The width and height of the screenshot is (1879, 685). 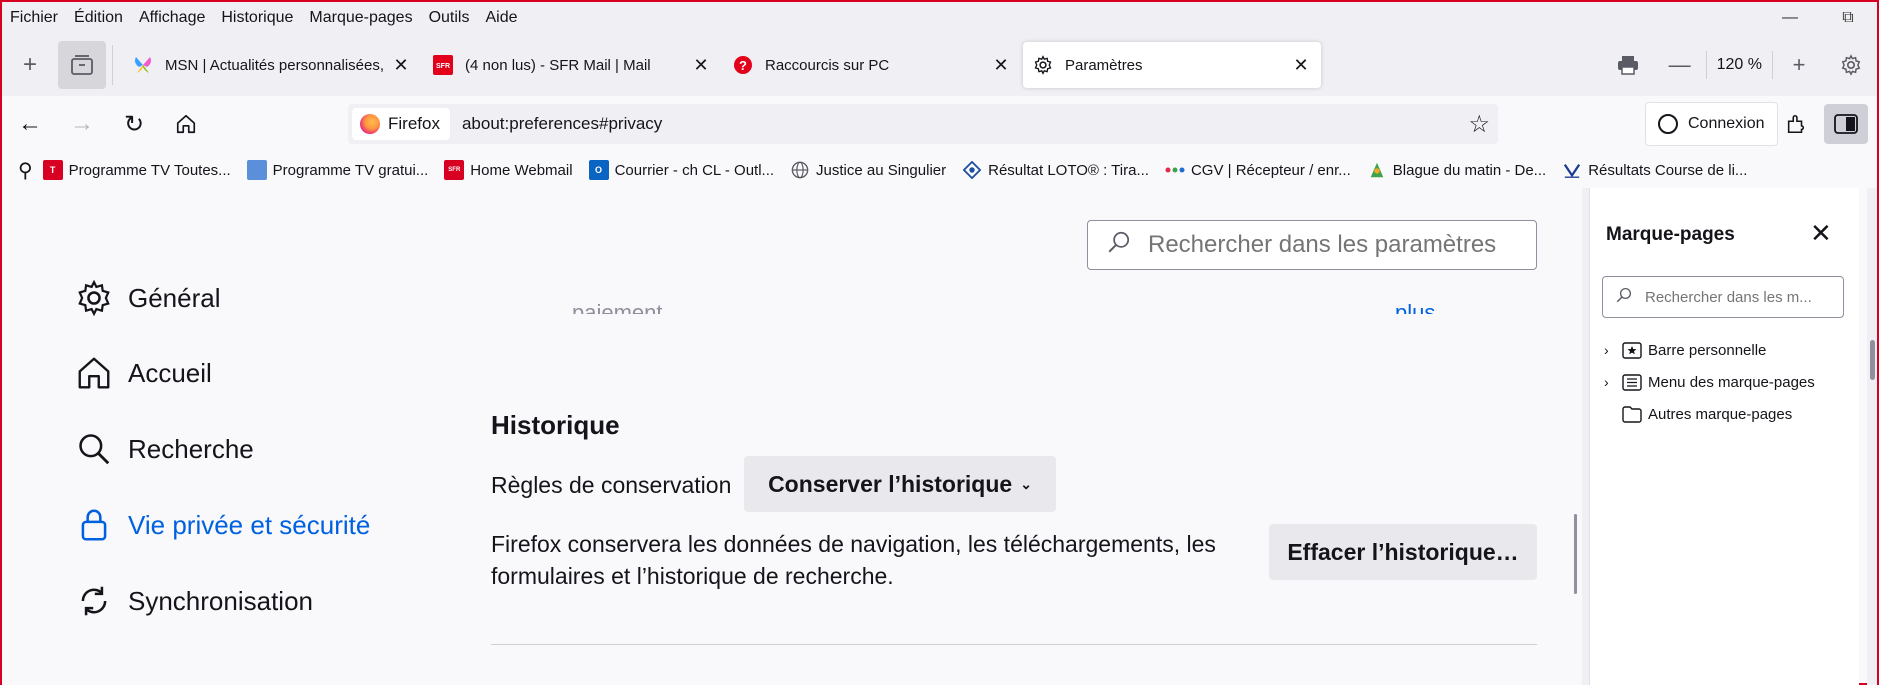 I want to click on reload-icon: ↻, so click(x=134, y=124).